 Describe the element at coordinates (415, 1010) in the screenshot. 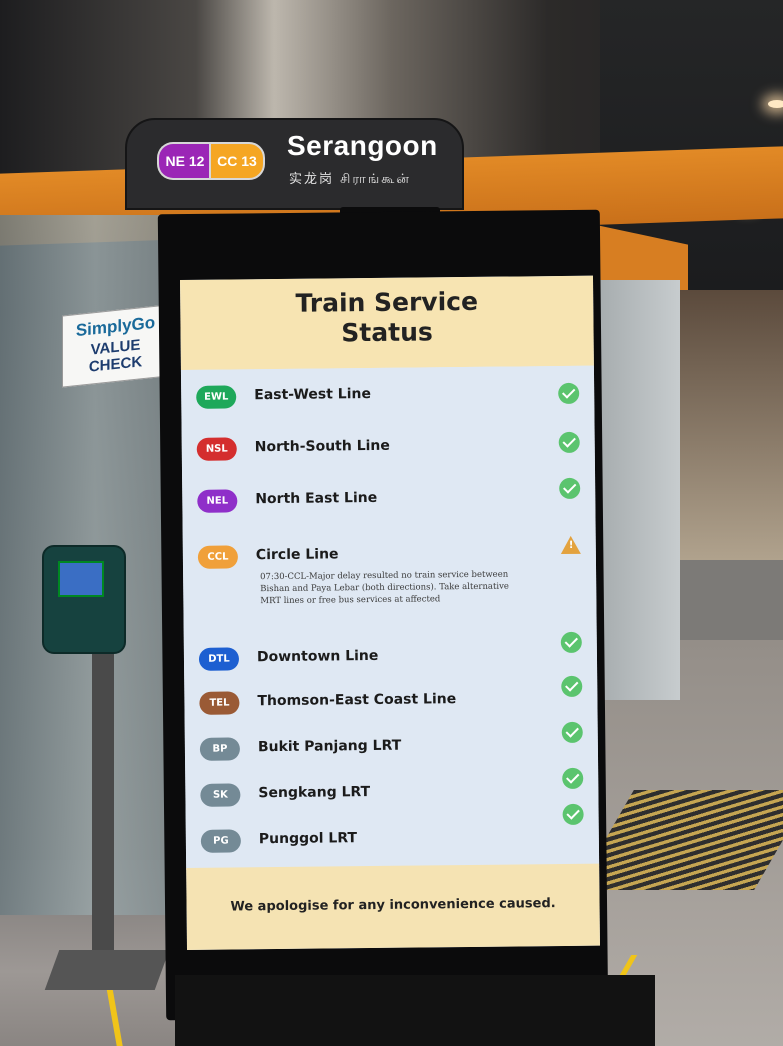

I see `kiosk-base` at that location.